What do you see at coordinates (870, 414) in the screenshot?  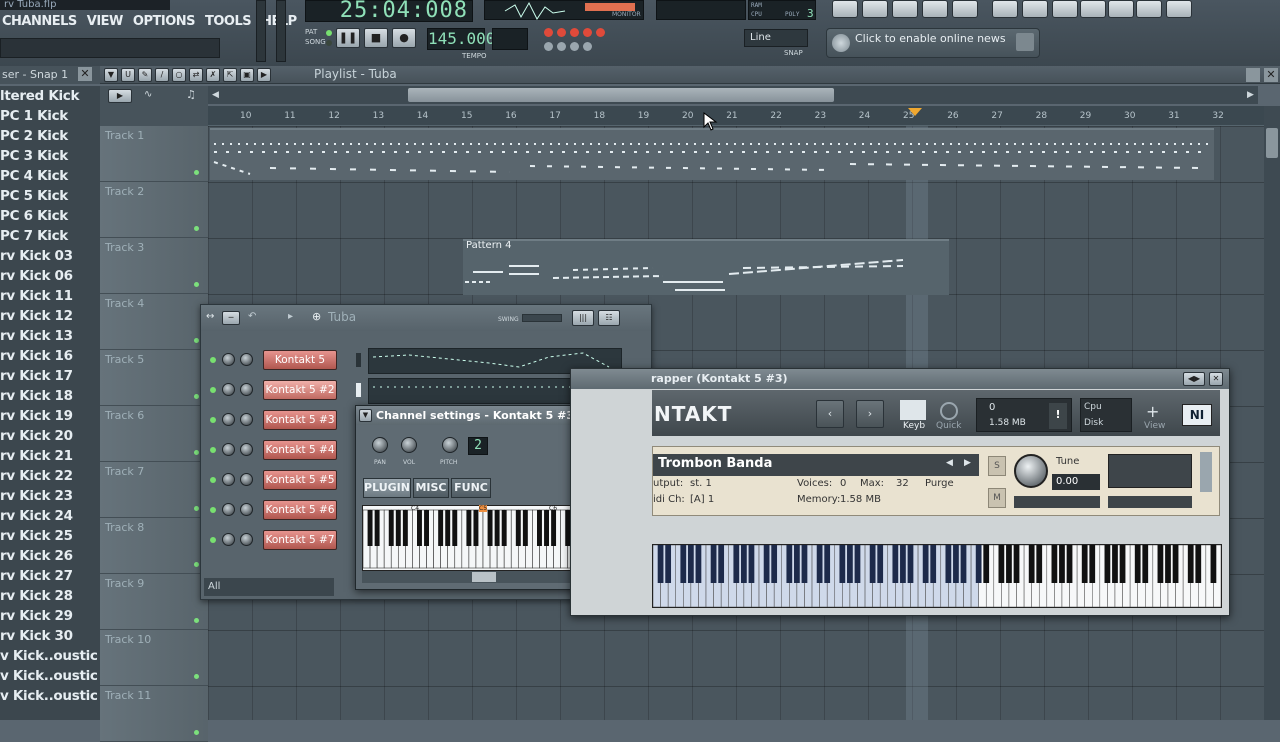 I see `rack-next-icon: ›` at bounding box center [870, 414].